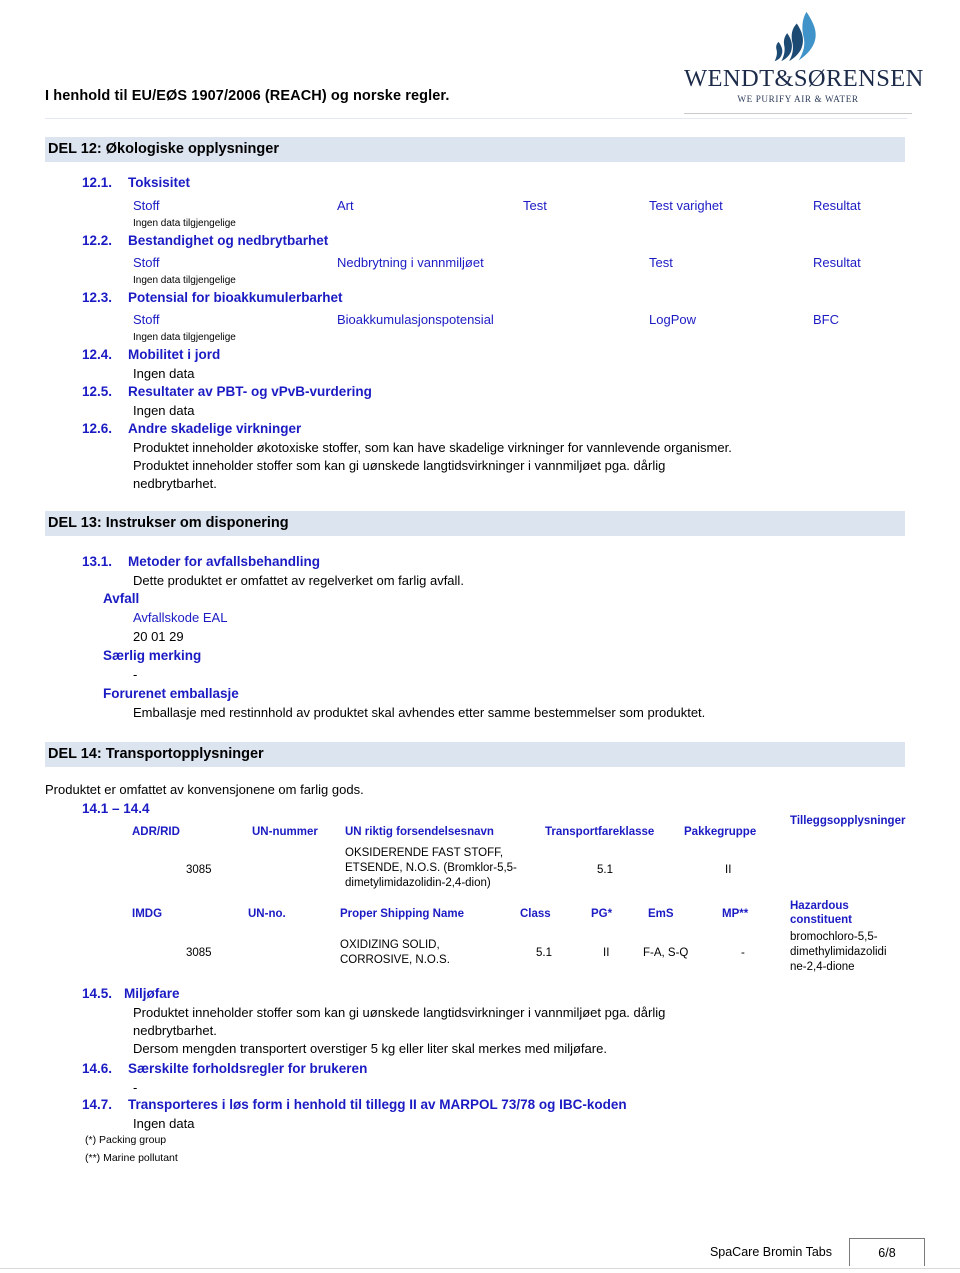 This screenshot has height=1273, width=960. Describe the element at coordinates (410, 262) in the screenshot. I see `col-12-2-nedbrytning: Nedbrytning i vannmiljøet` at that location.